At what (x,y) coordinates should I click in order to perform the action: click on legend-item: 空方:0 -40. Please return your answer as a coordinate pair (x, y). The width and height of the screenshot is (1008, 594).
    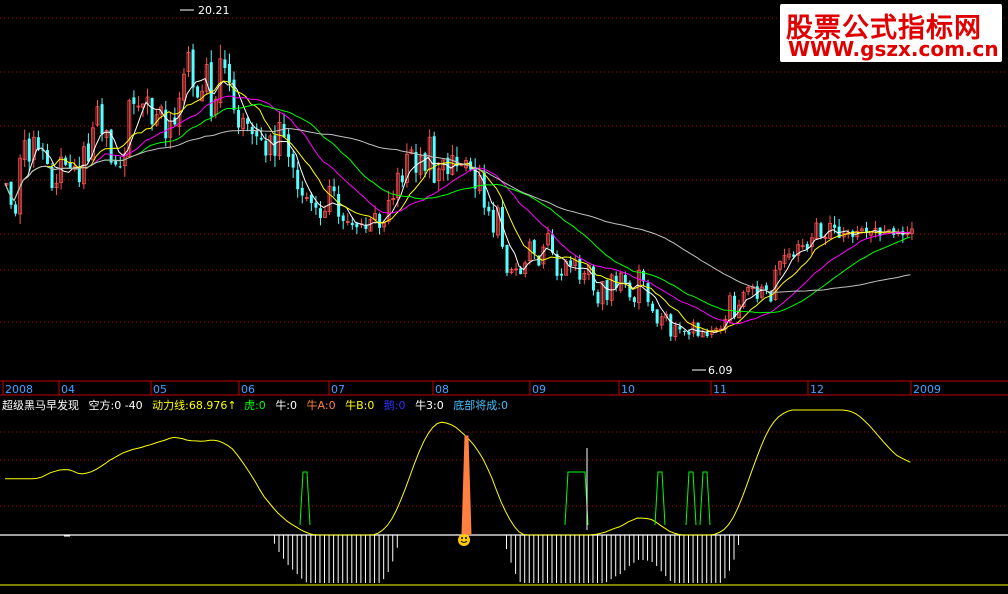
    Looking at the image, I should click on (115, 405).